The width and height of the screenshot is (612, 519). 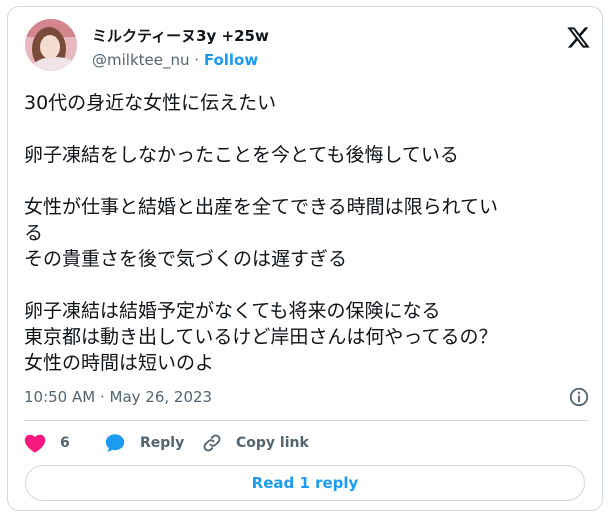 I want to click on tweet-line: 30代の身近な女性に伝えたい, so click(x=150, y=103).